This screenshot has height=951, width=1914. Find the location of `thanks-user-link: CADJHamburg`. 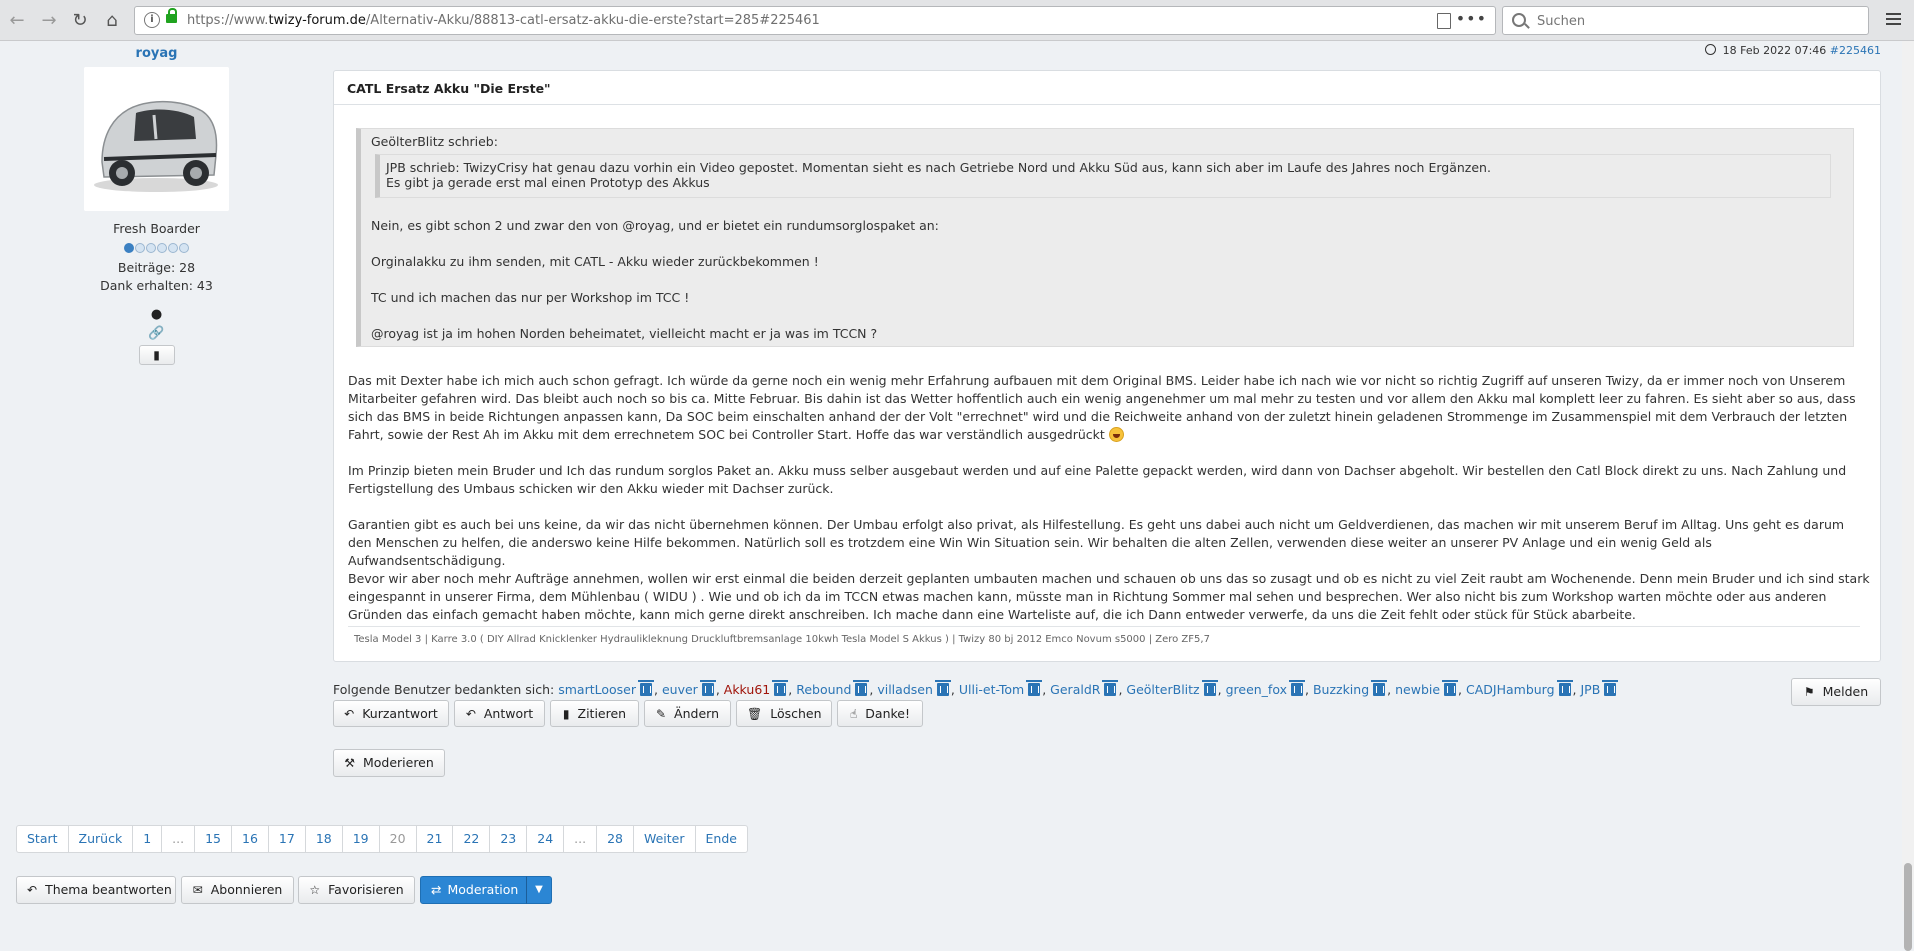

thanks-user-link: CADJHamburg is located at coordinates (1510, 689).